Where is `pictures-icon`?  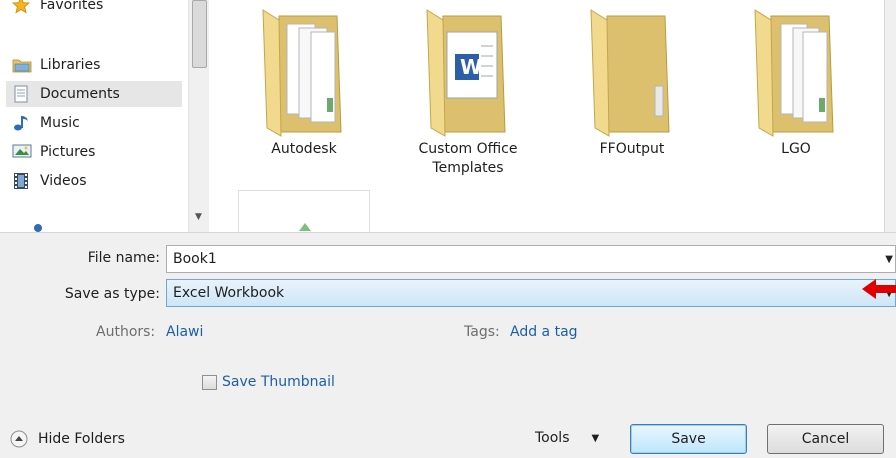 pictures-icon is located at coordinates (23, 152).